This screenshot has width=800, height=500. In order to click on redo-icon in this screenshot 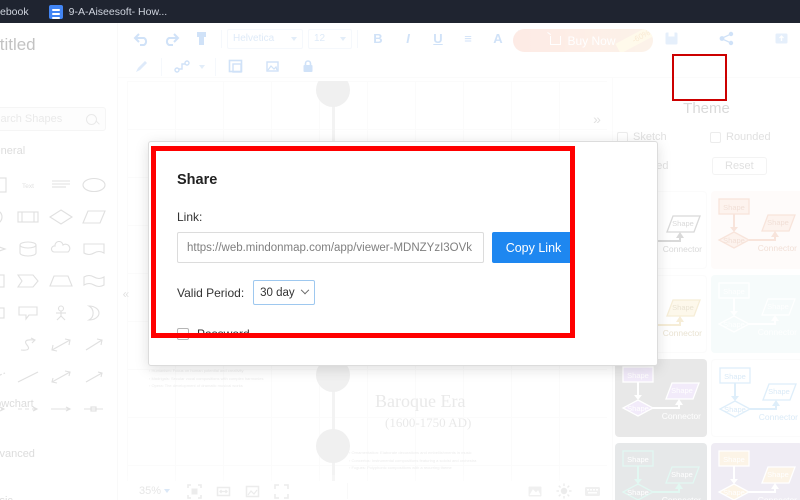, I will do `click(171, 39)`.